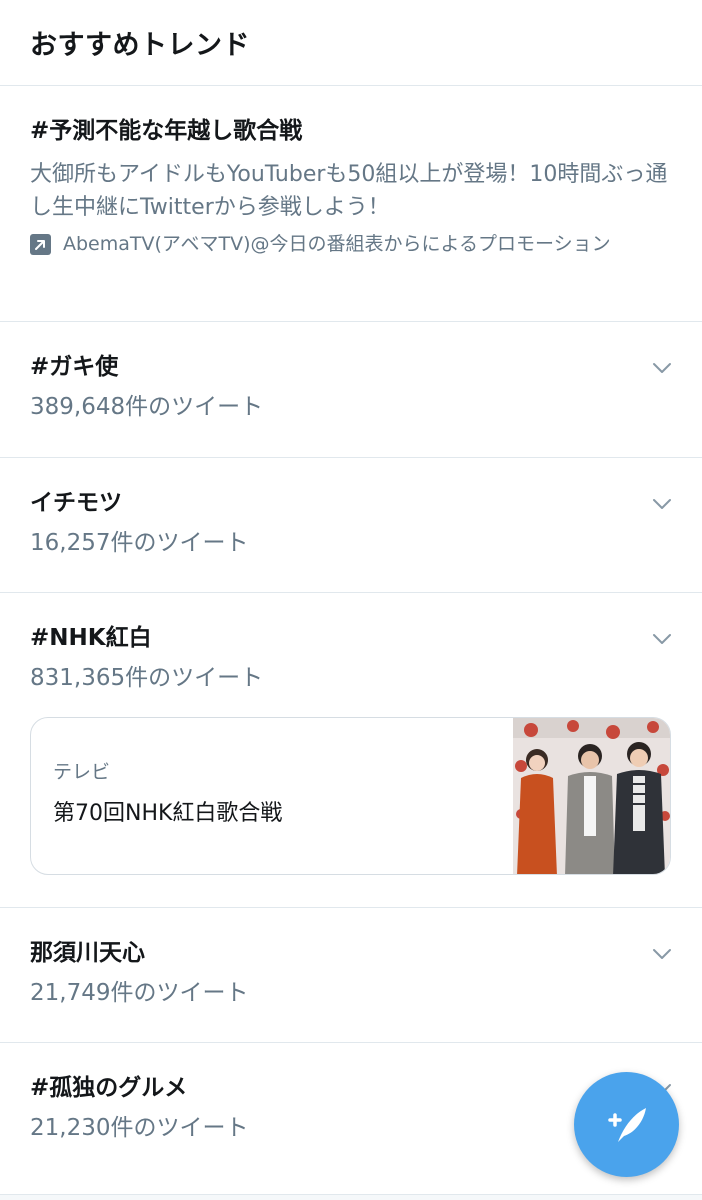 The width and height of the screenshot is (702, 1200). What do you see at coordinates (40, 244) in the screenshot?
I see `promoted-arrow-icon` at bounding box center [40, 244].